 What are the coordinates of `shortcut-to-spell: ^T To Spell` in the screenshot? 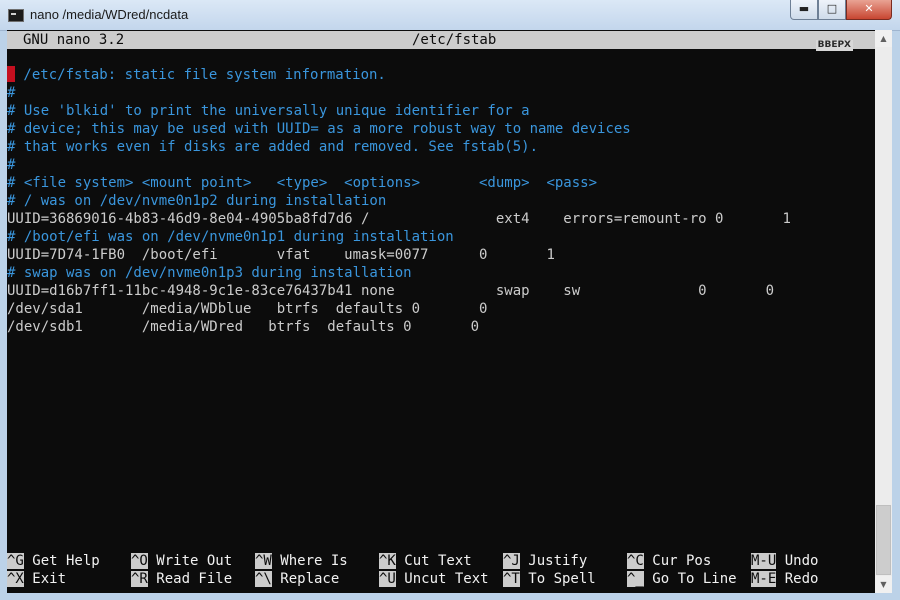 It's located at (549, 579).